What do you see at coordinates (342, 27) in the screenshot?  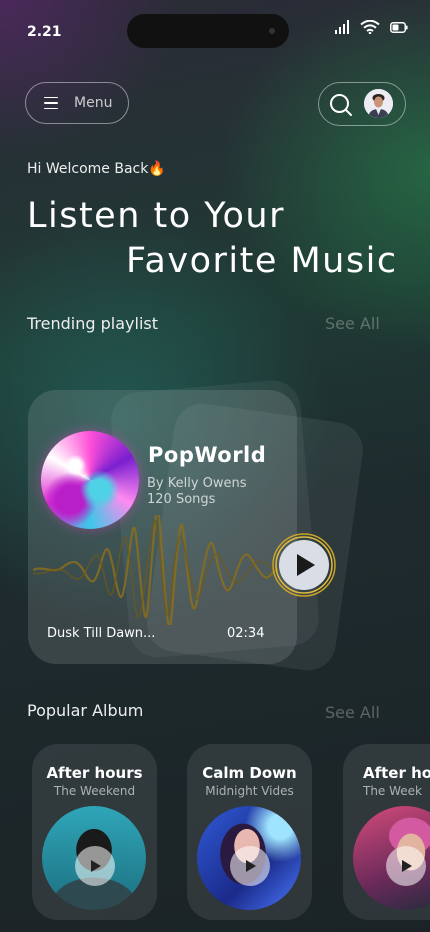 I see `cellular-signal-icon` at bounding box center [342, 27].